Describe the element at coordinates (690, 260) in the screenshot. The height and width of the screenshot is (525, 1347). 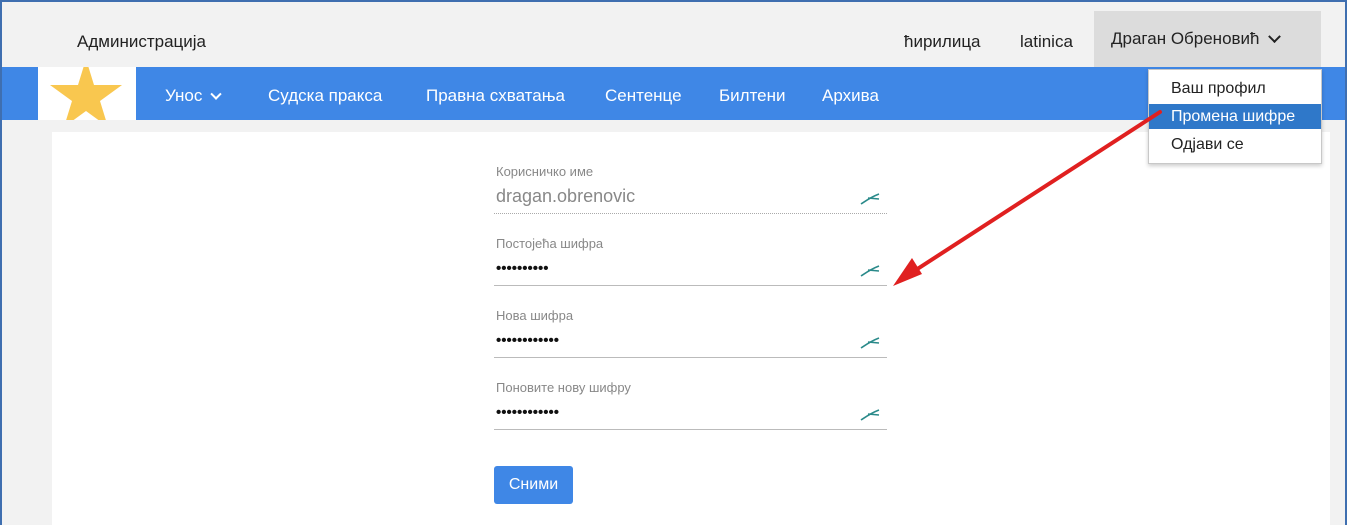
I see `current-password-field: Постојећа шифра ••••••••••` at that location.